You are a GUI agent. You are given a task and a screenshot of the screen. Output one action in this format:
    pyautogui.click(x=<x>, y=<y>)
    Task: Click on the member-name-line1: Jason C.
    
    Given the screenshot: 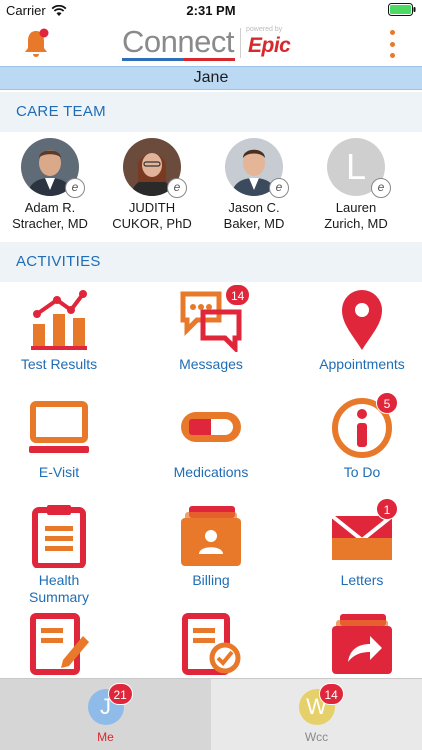 What is the action you would take?
    pyautogui.click(x=254, y=207)
    